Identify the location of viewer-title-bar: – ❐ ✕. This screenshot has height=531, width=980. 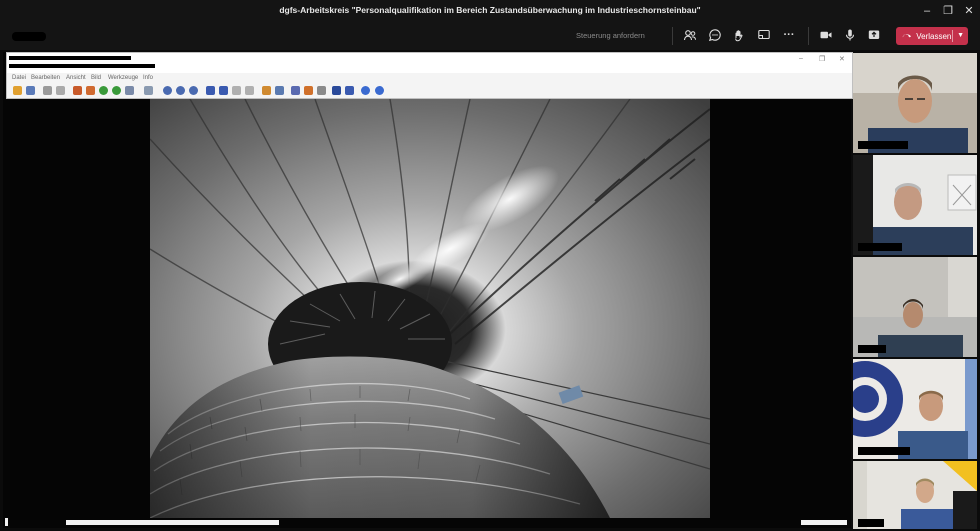
(429, 63).